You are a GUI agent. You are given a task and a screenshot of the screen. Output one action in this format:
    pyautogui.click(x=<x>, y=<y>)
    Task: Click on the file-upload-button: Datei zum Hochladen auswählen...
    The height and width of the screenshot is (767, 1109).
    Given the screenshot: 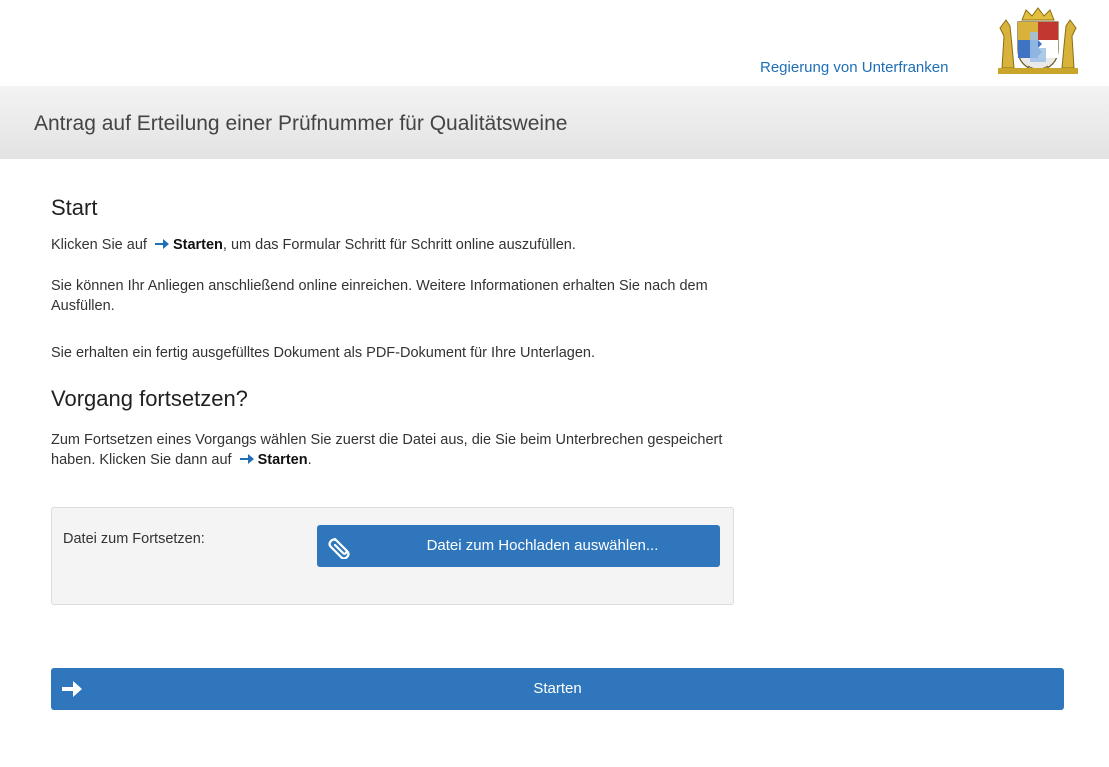 What is the action you would take?
    pyautogui.click(x=518, y=546)
    